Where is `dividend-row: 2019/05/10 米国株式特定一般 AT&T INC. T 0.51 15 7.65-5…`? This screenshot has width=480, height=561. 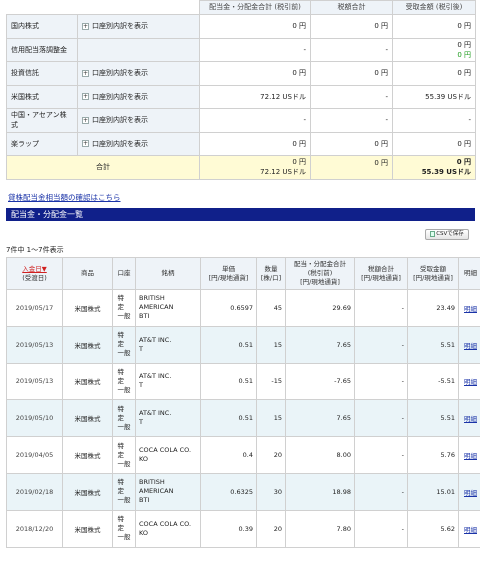 dividend-row: 2019/05/10 米国株式特定一般 AT&T INC. T 0.51 15 7.65-5… is located at coordinates (243, 418).